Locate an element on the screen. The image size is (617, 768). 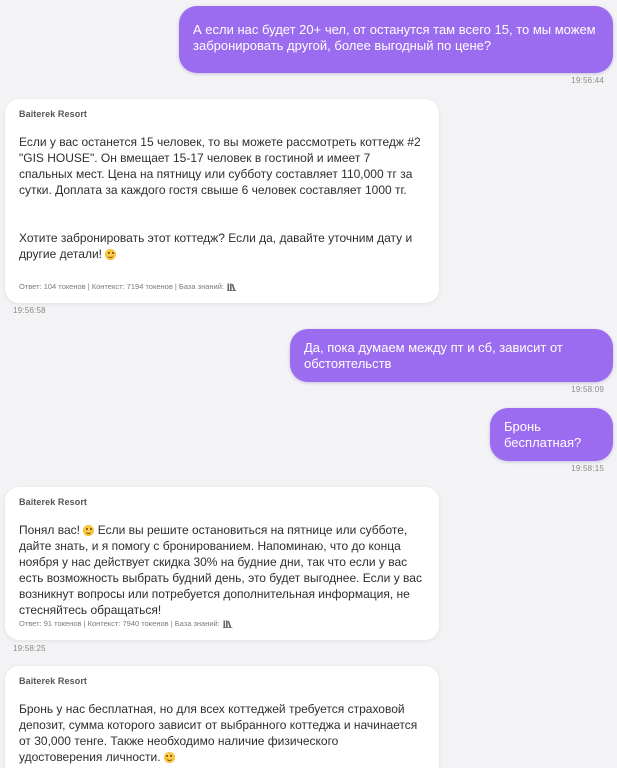
message-timestamp: 19:58:15 is located at coordinates (587, 468).